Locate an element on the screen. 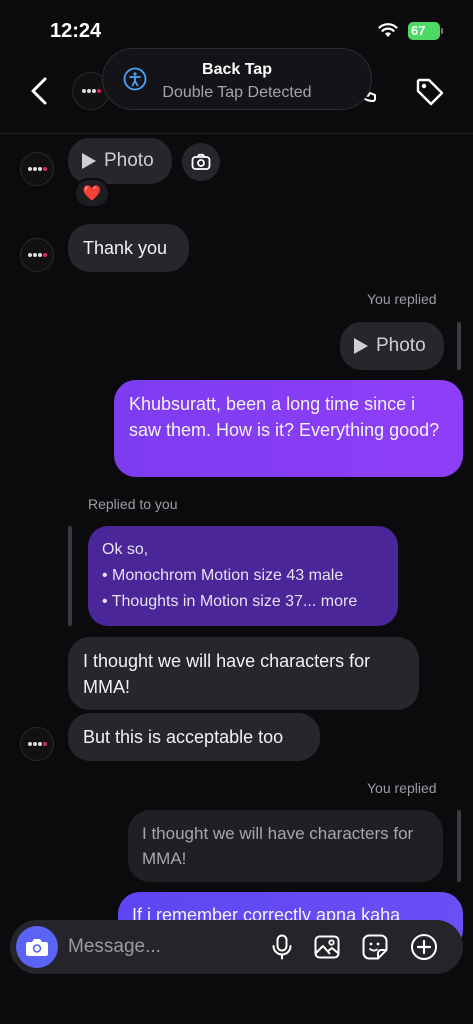 The image size is (473, 1024). reply-bar is located at coordinates (70, 576).